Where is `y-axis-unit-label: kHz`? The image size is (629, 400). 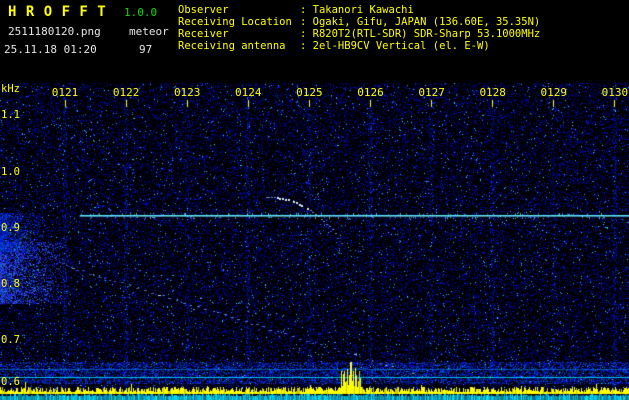
y-axis-unit-label: kHz is located at coordinates (10, 89).